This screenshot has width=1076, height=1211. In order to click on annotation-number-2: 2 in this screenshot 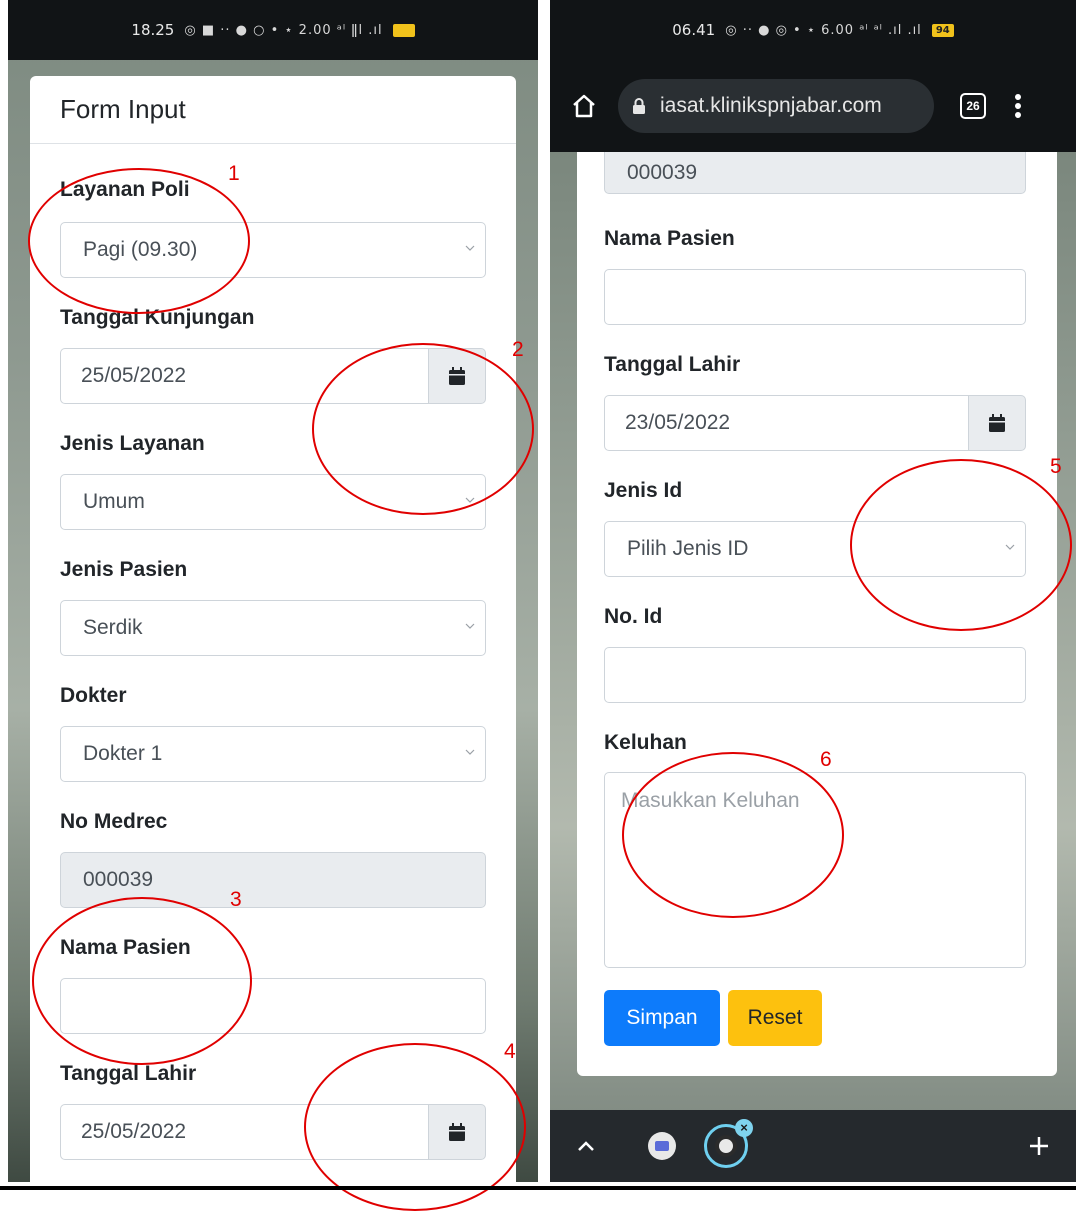, I will do `click(518, 349)`.